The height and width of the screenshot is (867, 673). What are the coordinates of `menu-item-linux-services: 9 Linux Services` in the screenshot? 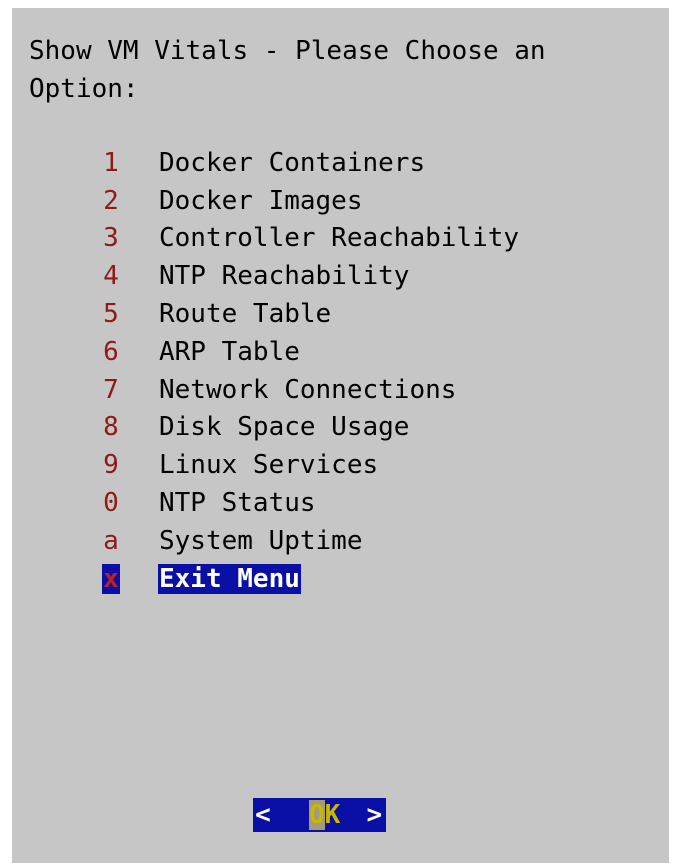 It's located at (311, 465).